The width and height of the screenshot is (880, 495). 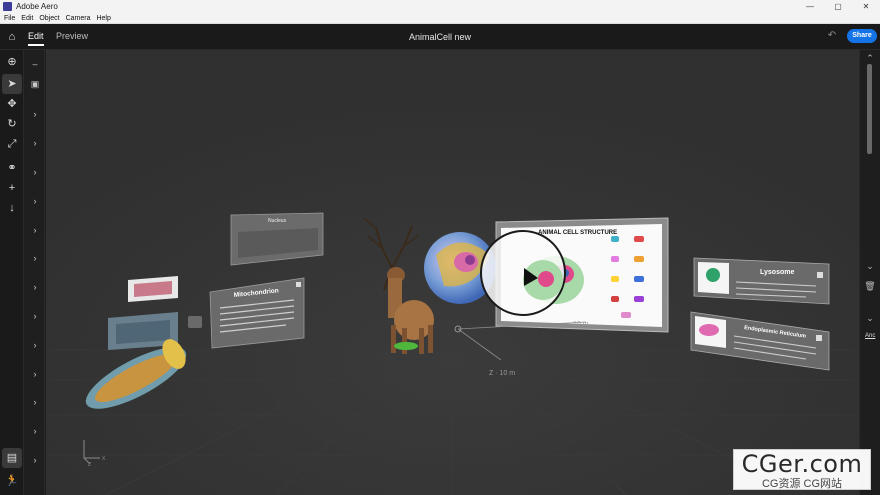 What do you see at coordinates (103, 18) in the screenshot?
I see `menu-help: Help` at bounding box center [103, 18].